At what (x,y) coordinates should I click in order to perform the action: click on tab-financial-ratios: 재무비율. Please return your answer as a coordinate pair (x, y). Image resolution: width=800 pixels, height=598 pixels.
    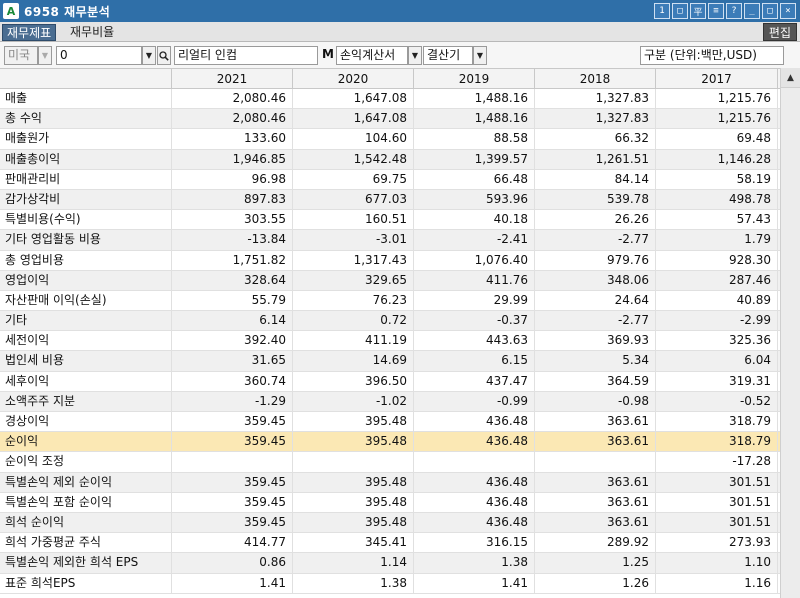
    Looking at the image, I should click on (92, 32).